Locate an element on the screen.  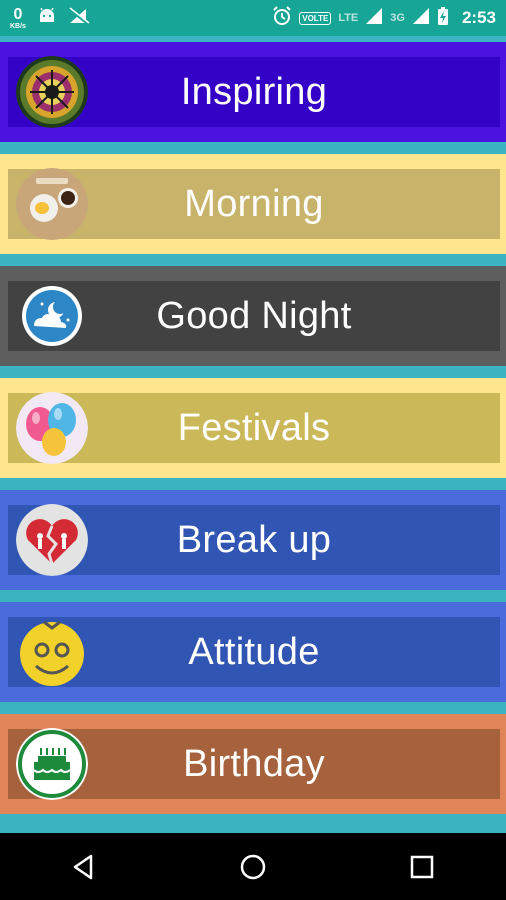
category-row-good-night: Good Night is located at coordinates (253, 316).